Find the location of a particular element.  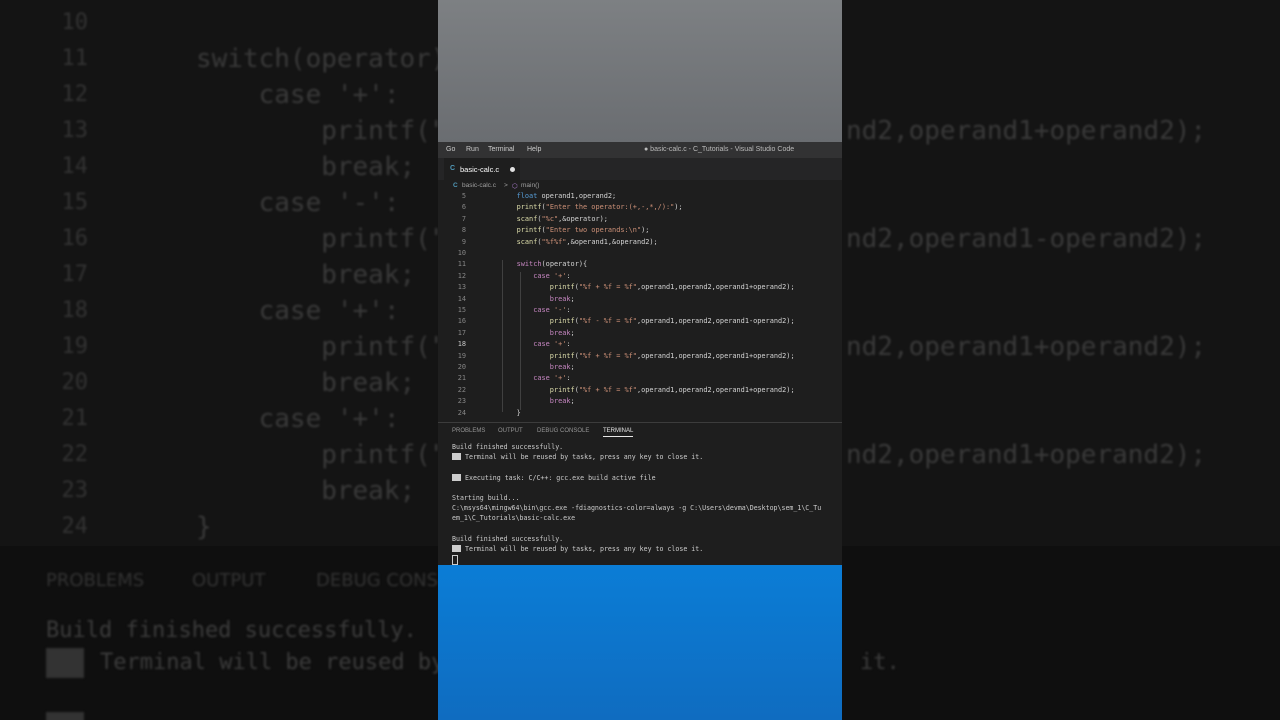

menu-help: Help is located at coordinates (534, 149).